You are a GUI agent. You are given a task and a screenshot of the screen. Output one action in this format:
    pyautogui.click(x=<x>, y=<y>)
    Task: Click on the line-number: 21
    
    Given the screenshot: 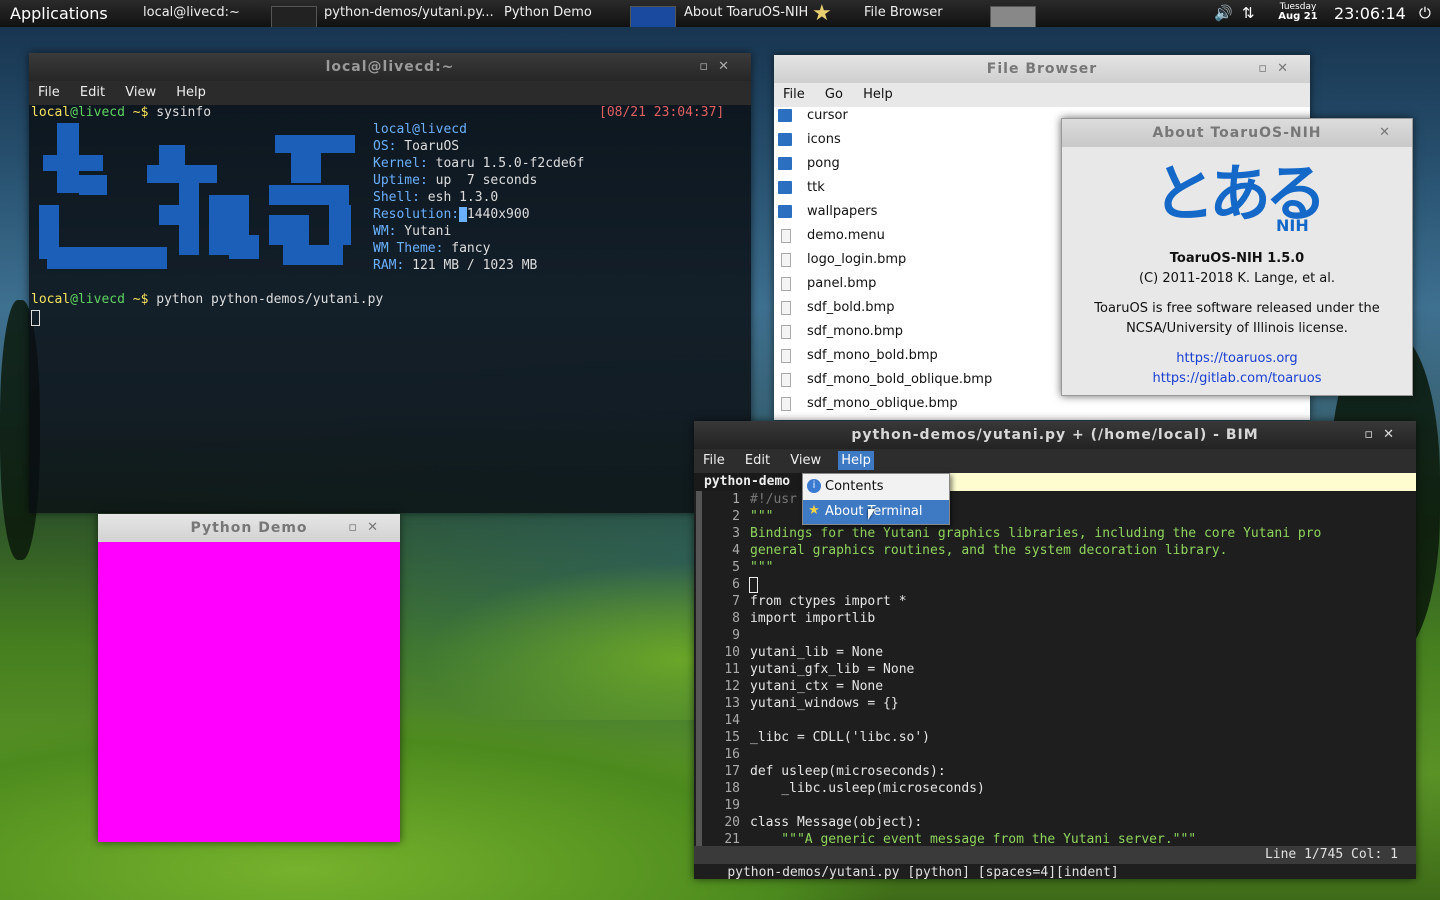 What is the action you would take?
    pyautogui.click(x=732, y=839)
    